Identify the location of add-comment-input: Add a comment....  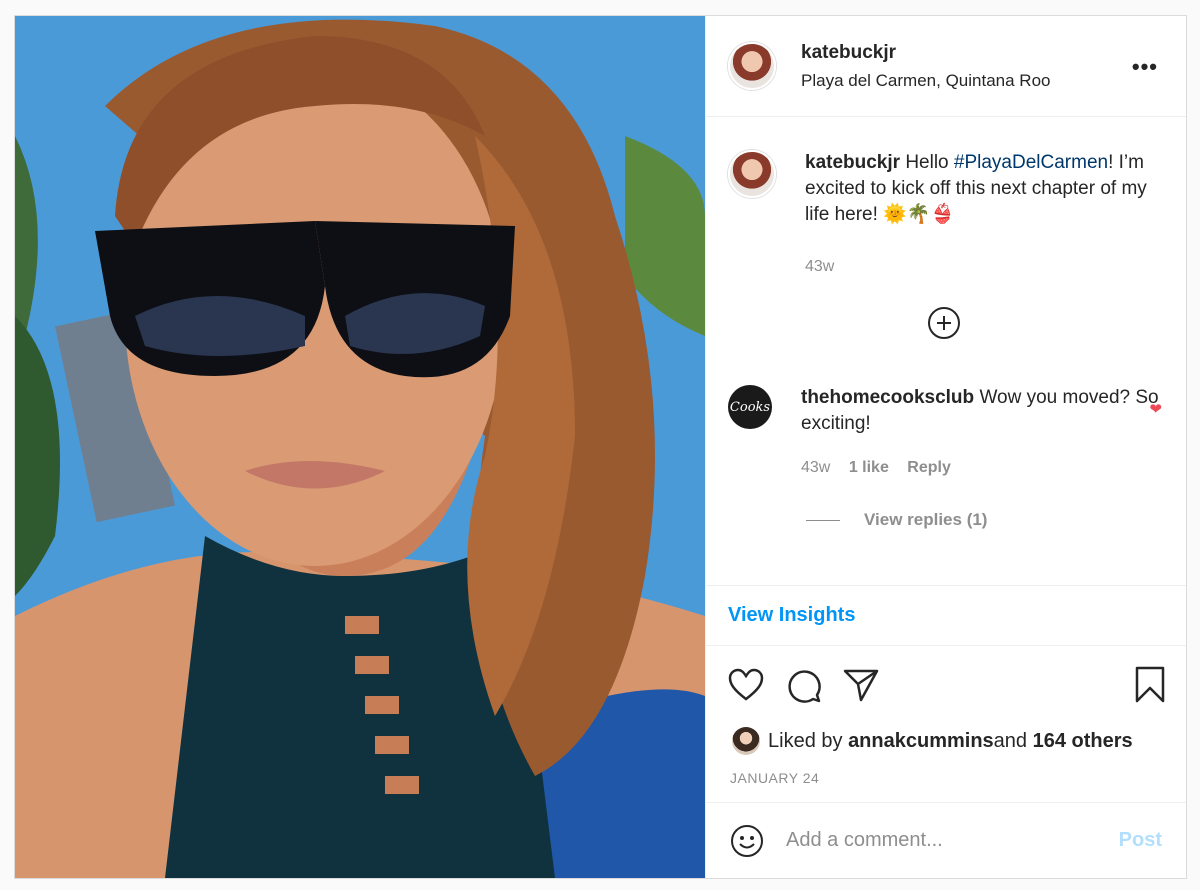
(952, 840).